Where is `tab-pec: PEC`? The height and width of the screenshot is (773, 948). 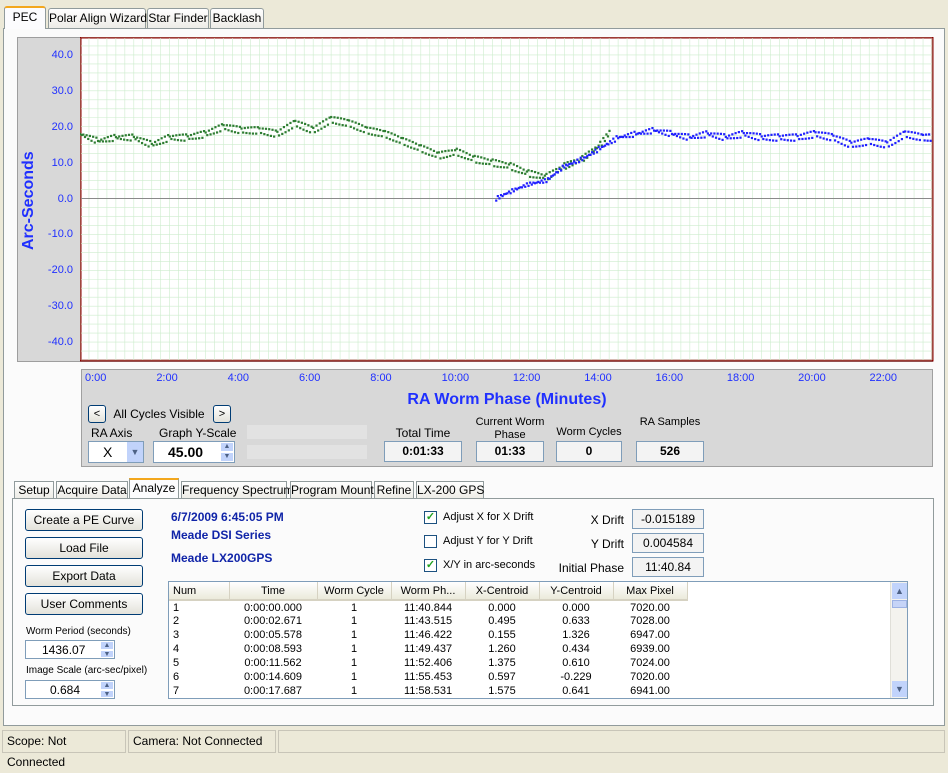 tab-pec: PEC is located at coordinates (25, 17).